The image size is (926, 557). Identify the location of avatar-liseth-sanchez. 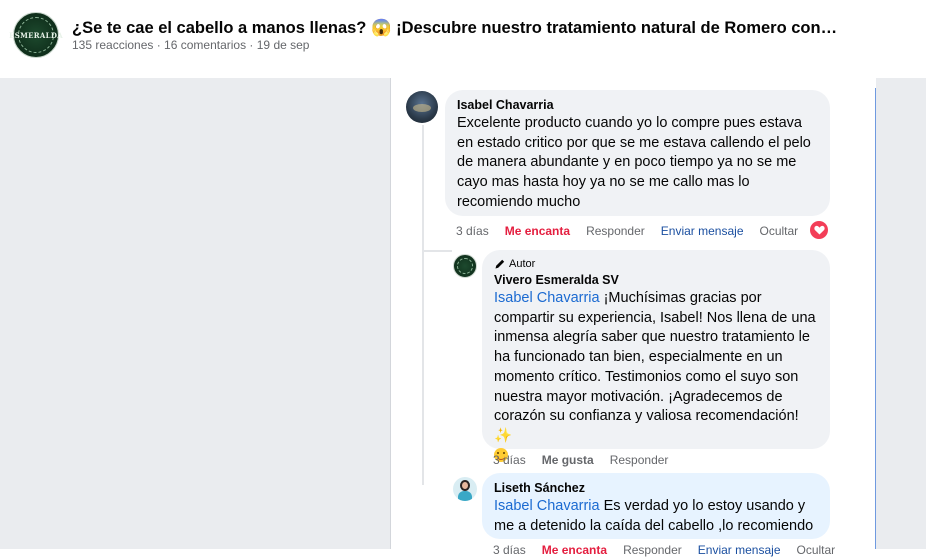
(465, 489).